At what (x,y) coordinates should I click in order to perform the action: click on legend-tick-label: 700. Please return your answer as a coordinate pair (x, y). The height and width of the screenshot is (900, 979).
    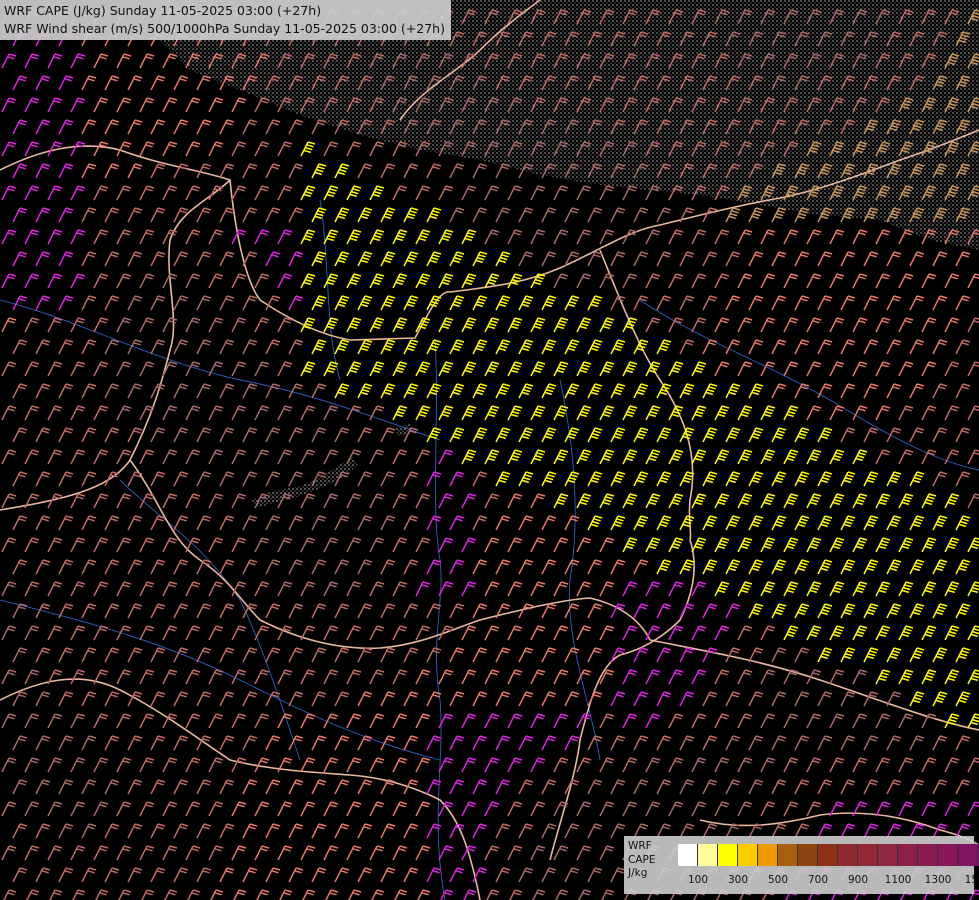
    Looking at the image, I should click on (818, 880).